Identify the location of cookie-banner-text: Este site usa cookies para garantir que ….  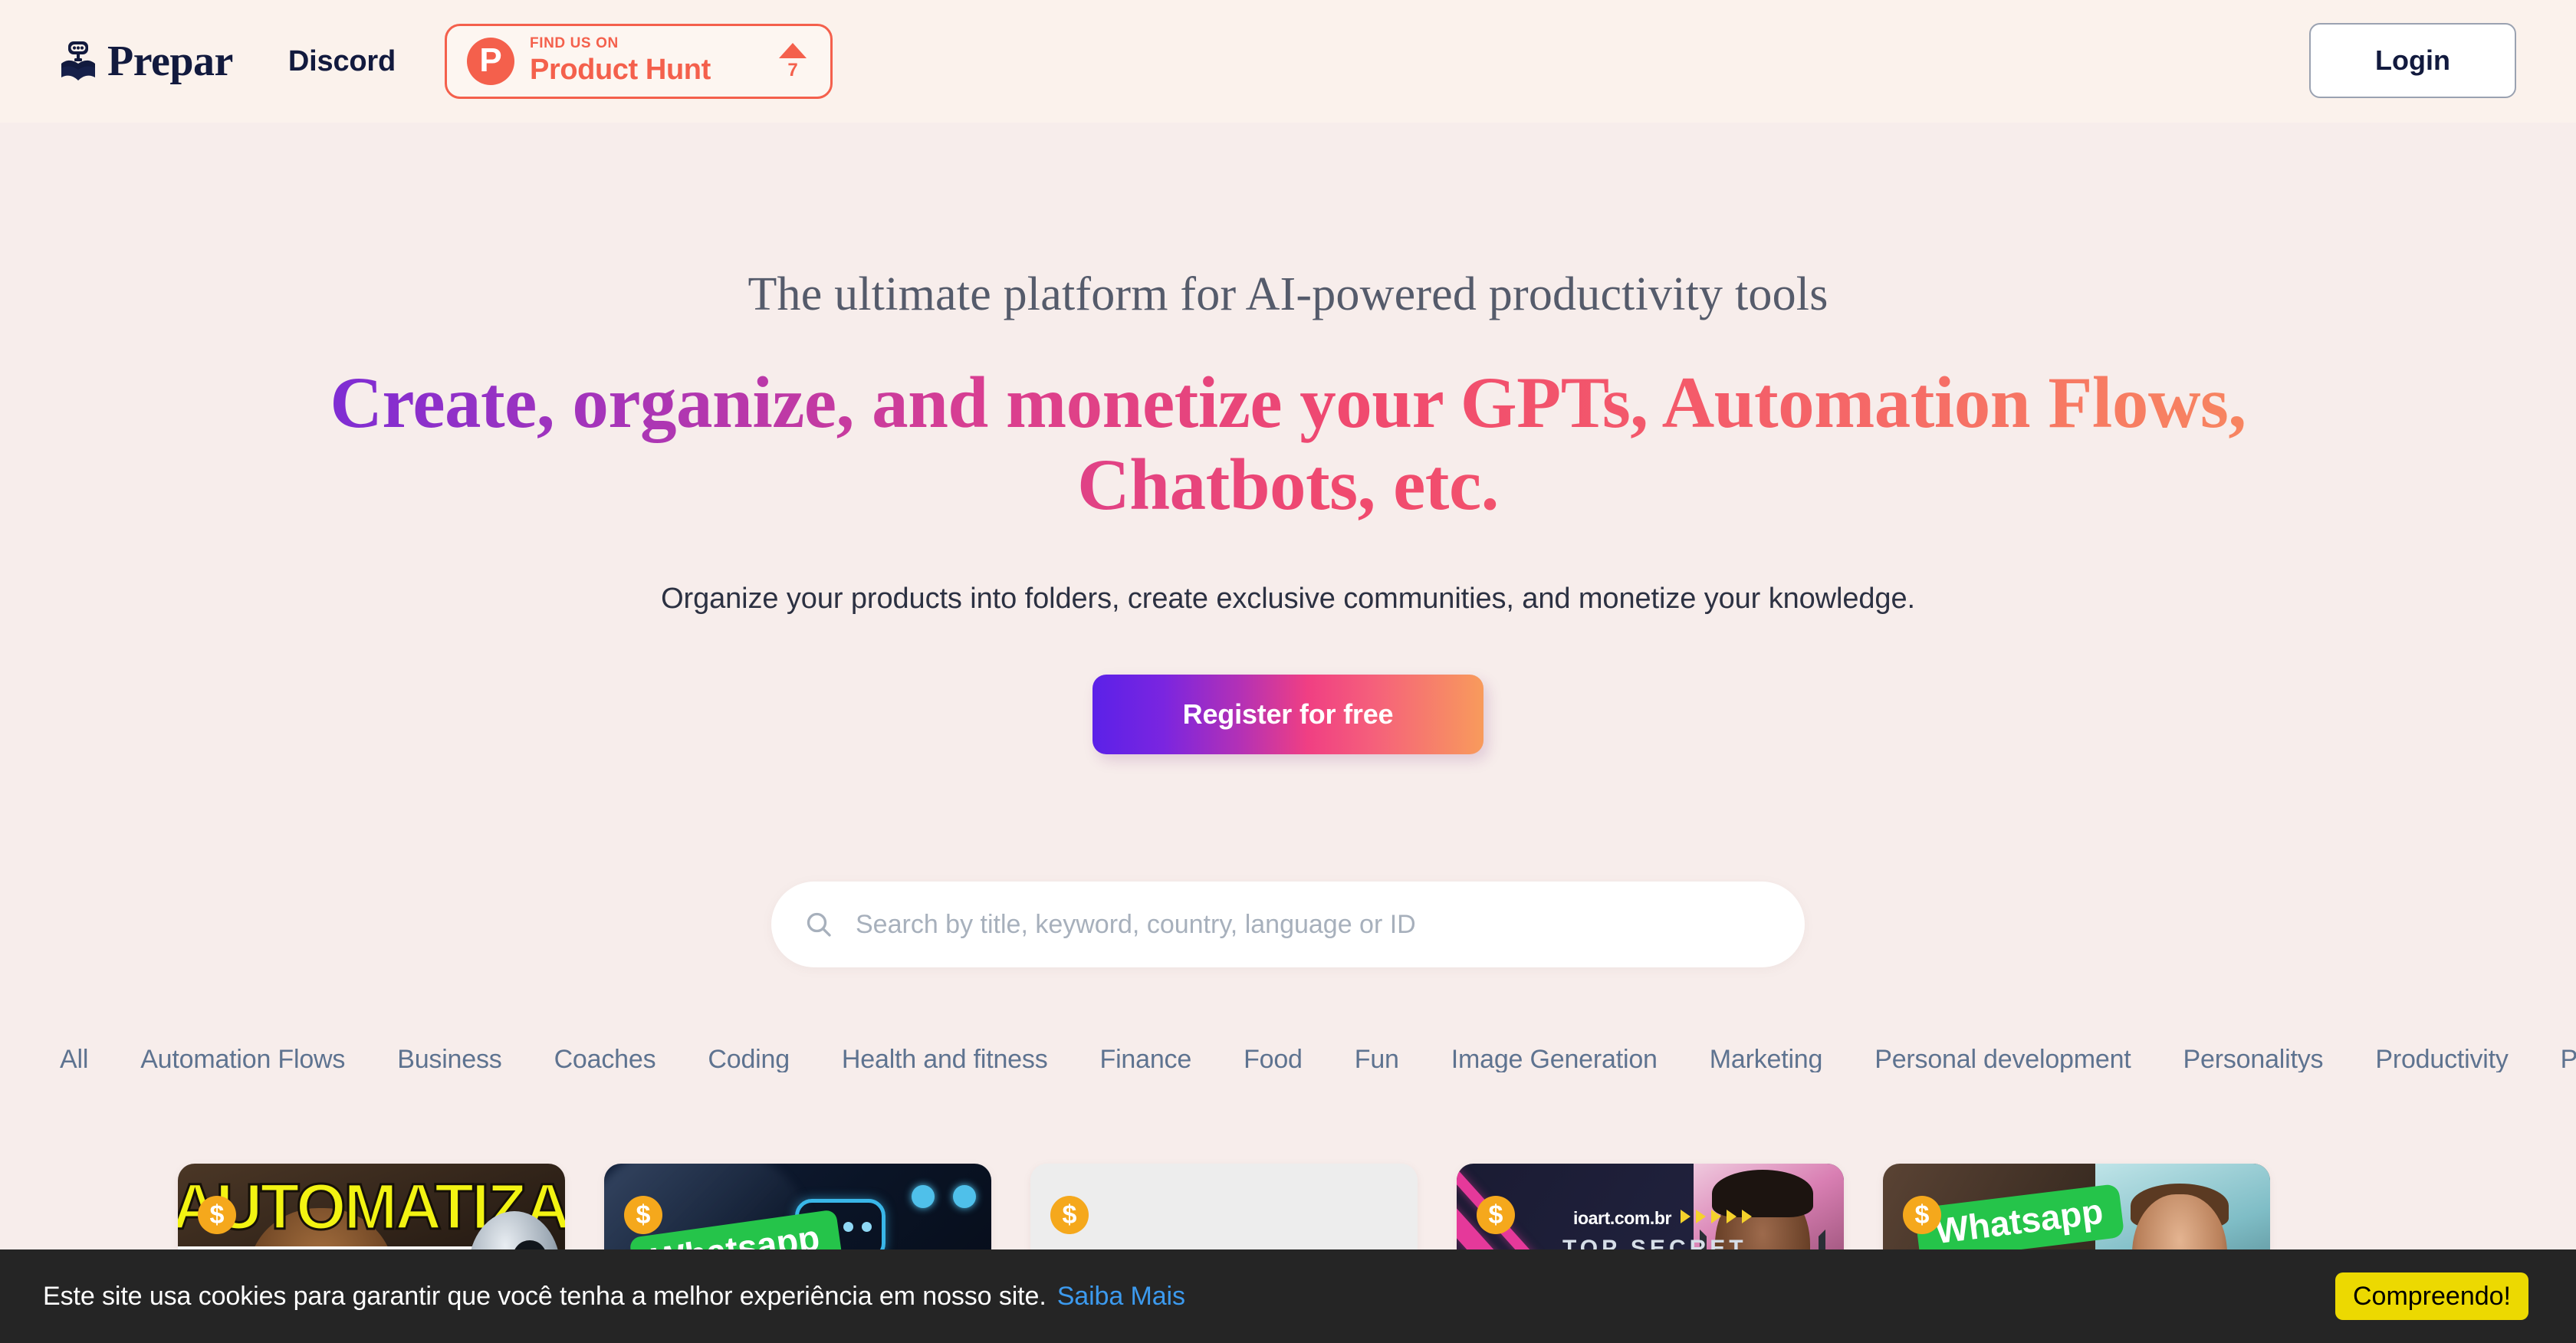
(614, 1297).